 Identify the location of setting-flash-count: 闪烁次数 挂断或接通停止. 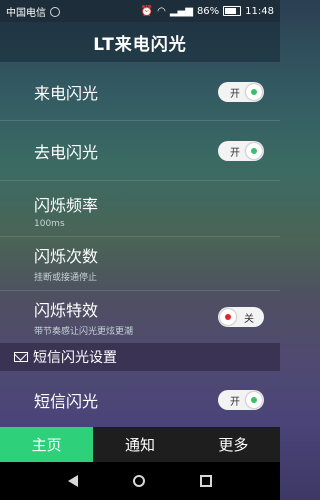
(140, 263).